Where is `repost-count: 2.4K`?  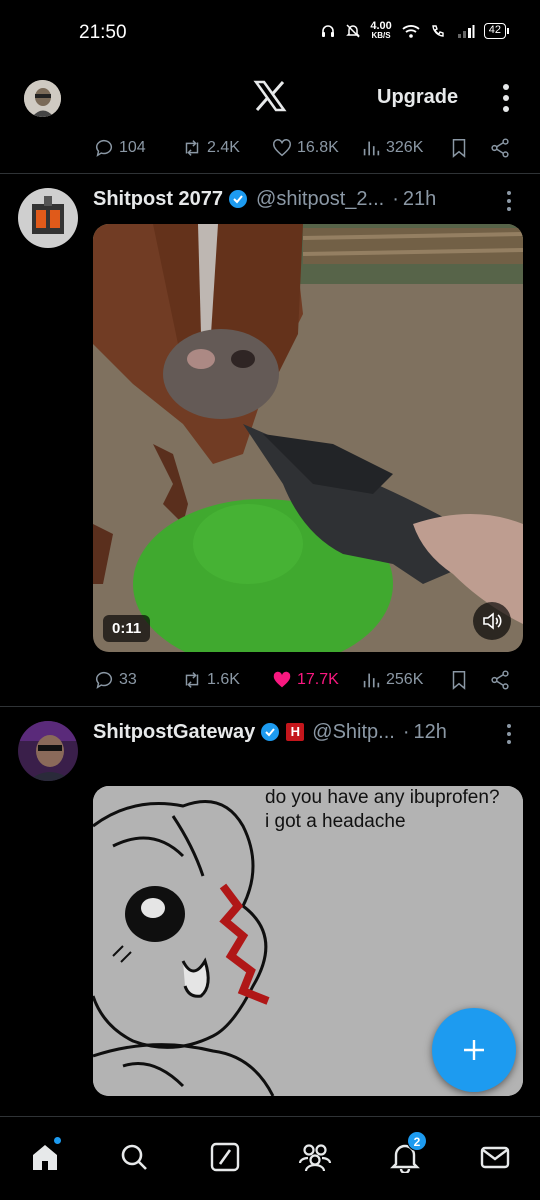 repost-count: 2.4K is located at coordinates (223, 147).